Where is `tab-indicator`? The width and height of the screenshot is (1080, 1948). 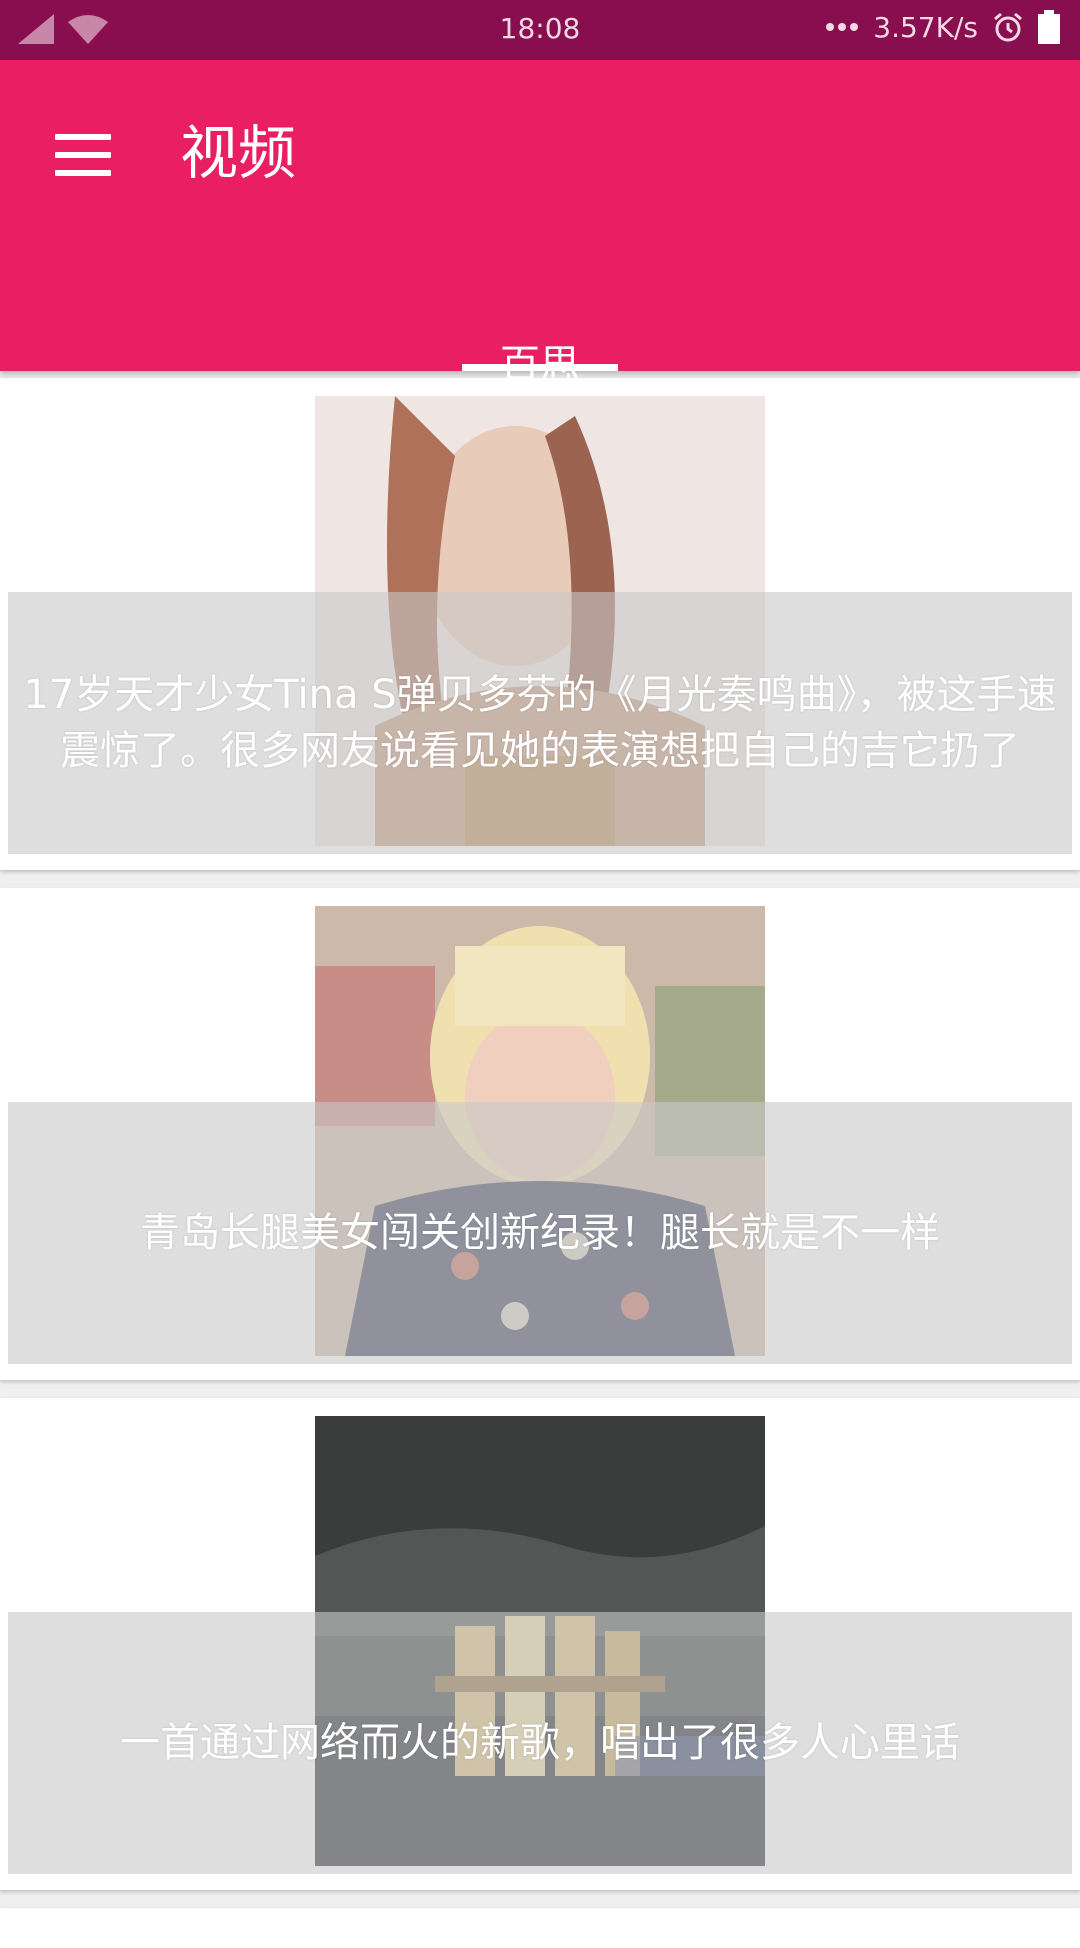 tab-indicator is located at coordinates (540, 367).